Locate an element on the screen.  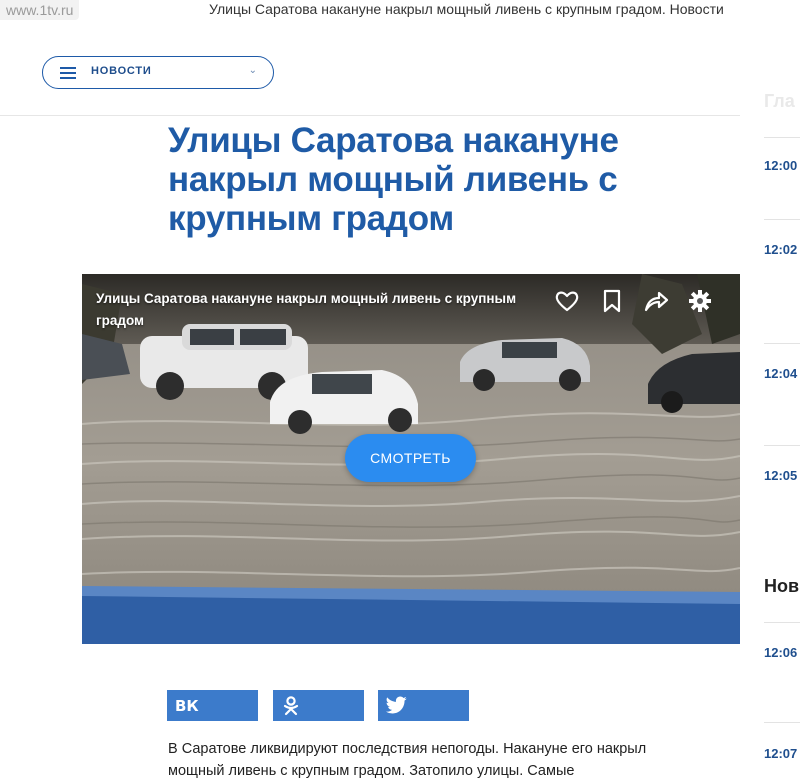
chevron-down-icon: ⌄ is located at coordinates (252, 70).